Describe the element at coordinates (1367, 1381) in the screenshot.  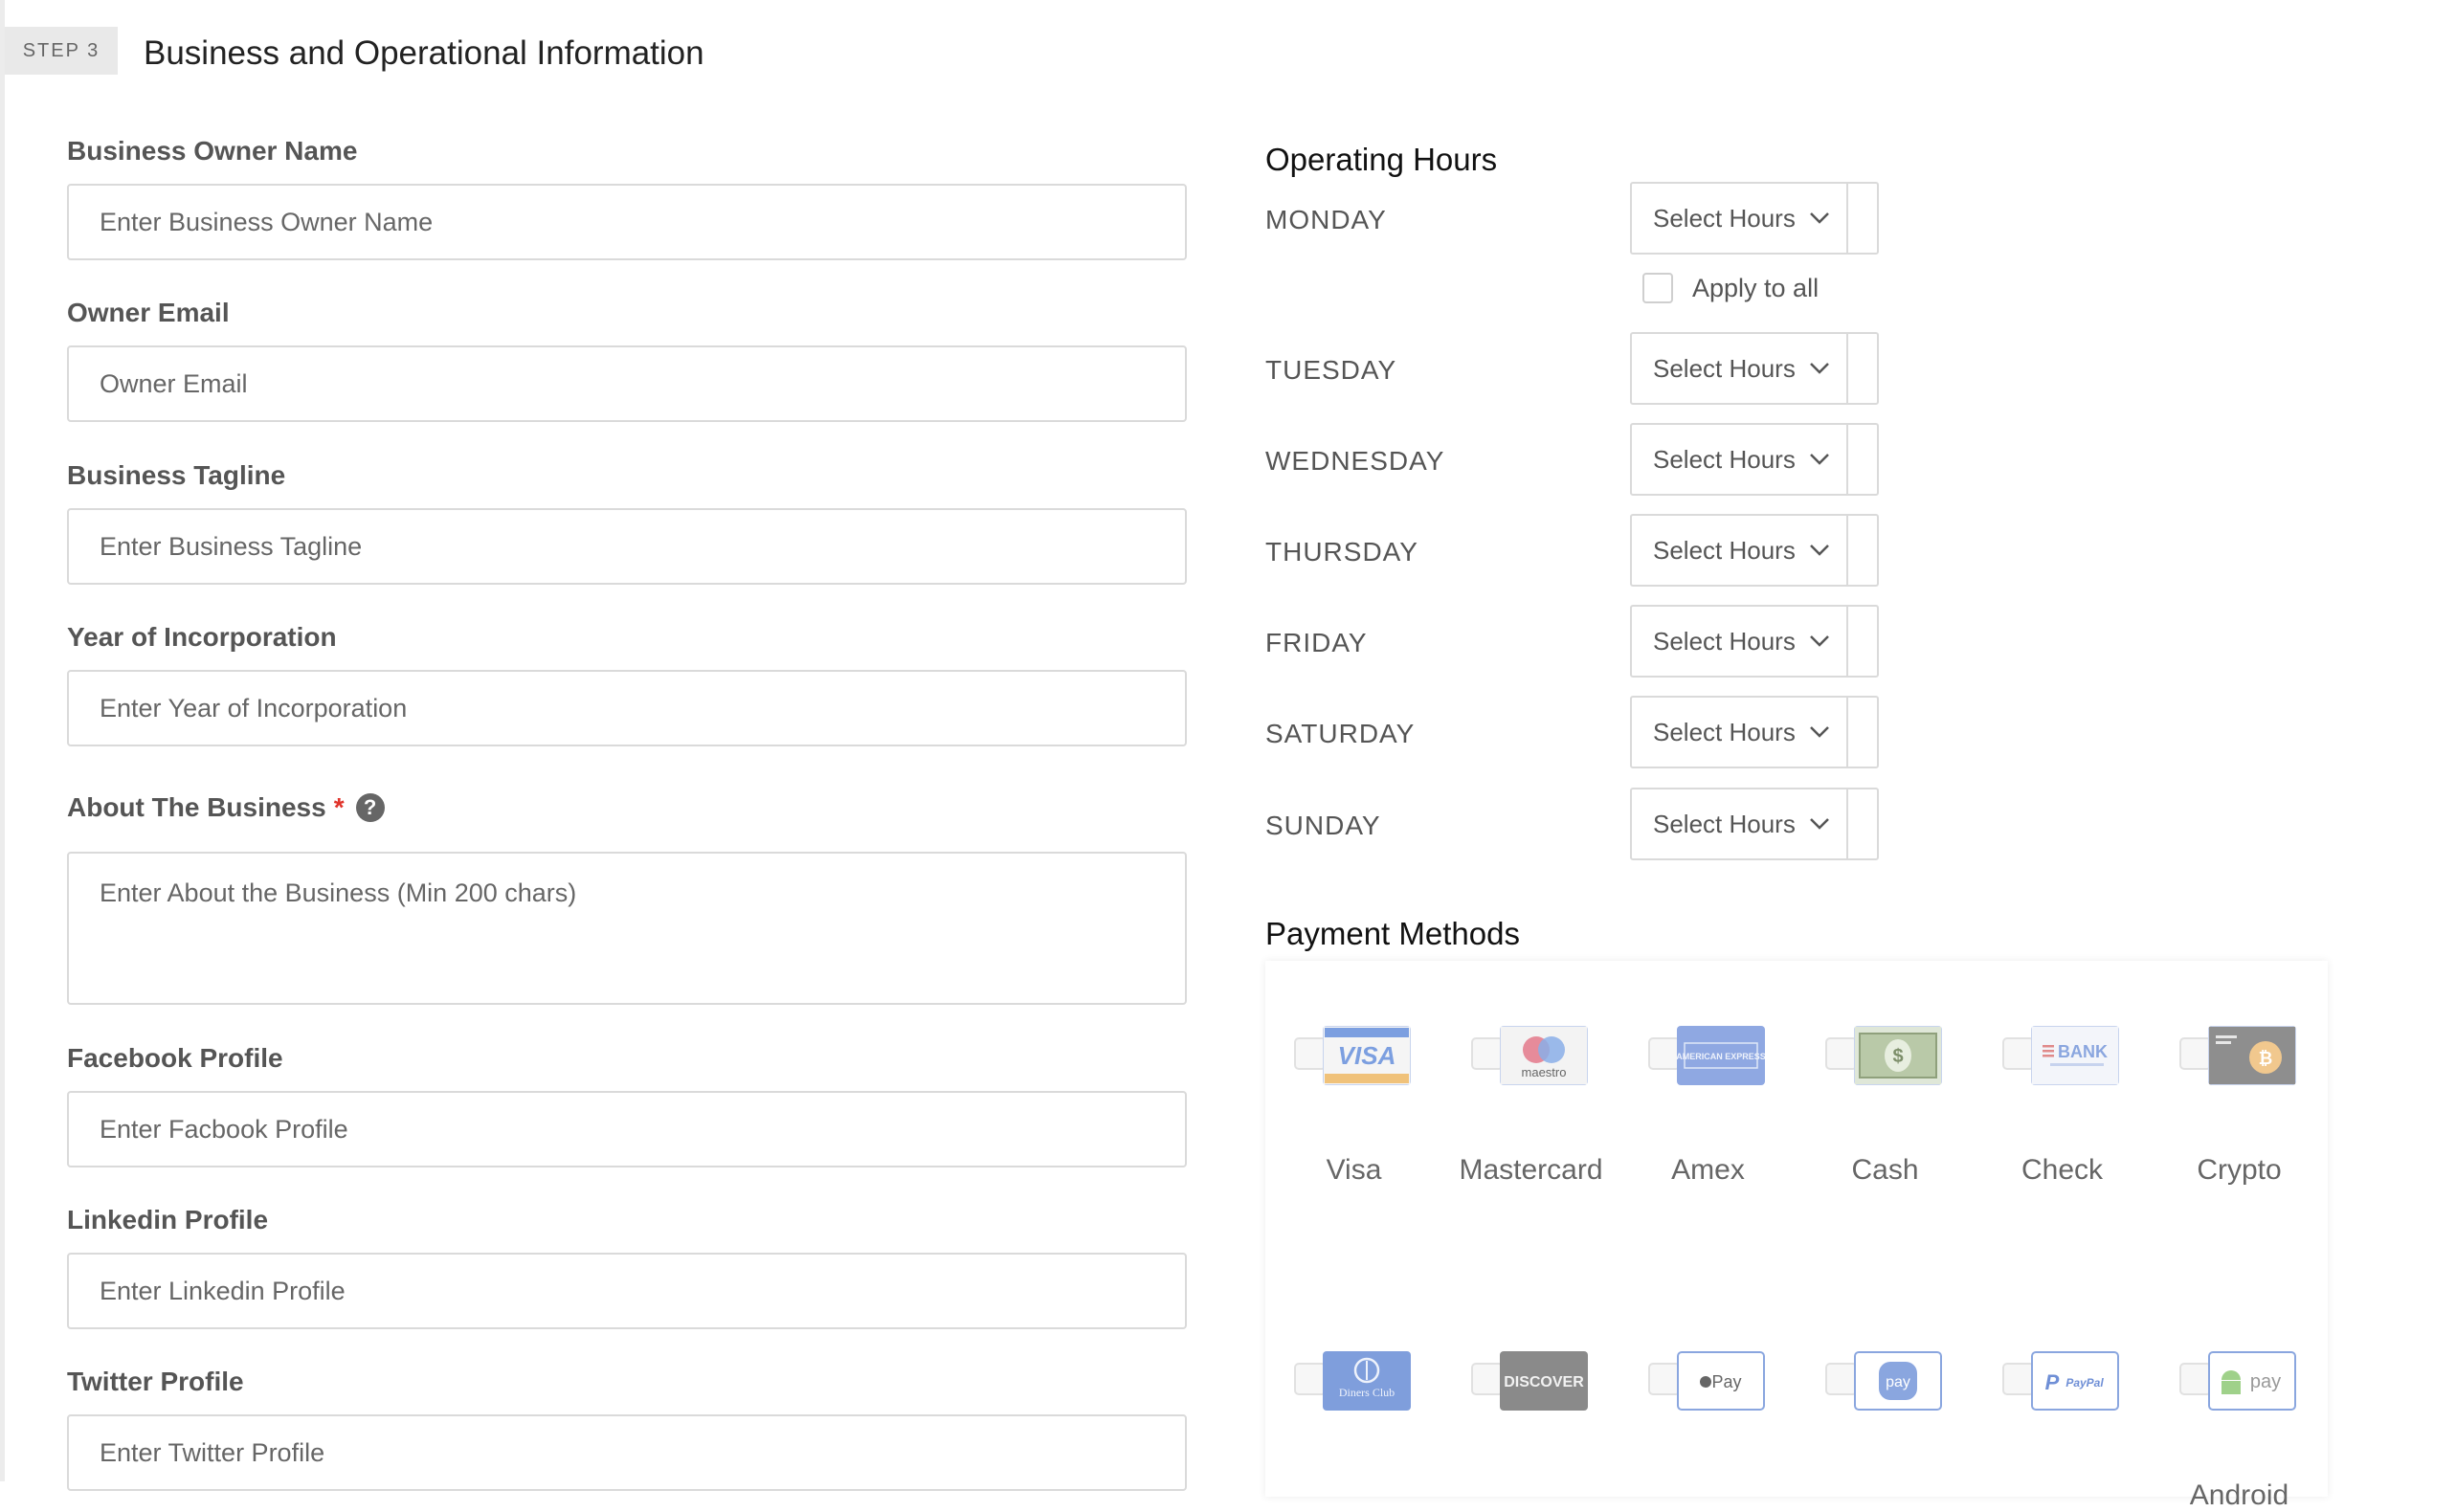
I see `diners-club-logo-icon: Diners Club` at that location.